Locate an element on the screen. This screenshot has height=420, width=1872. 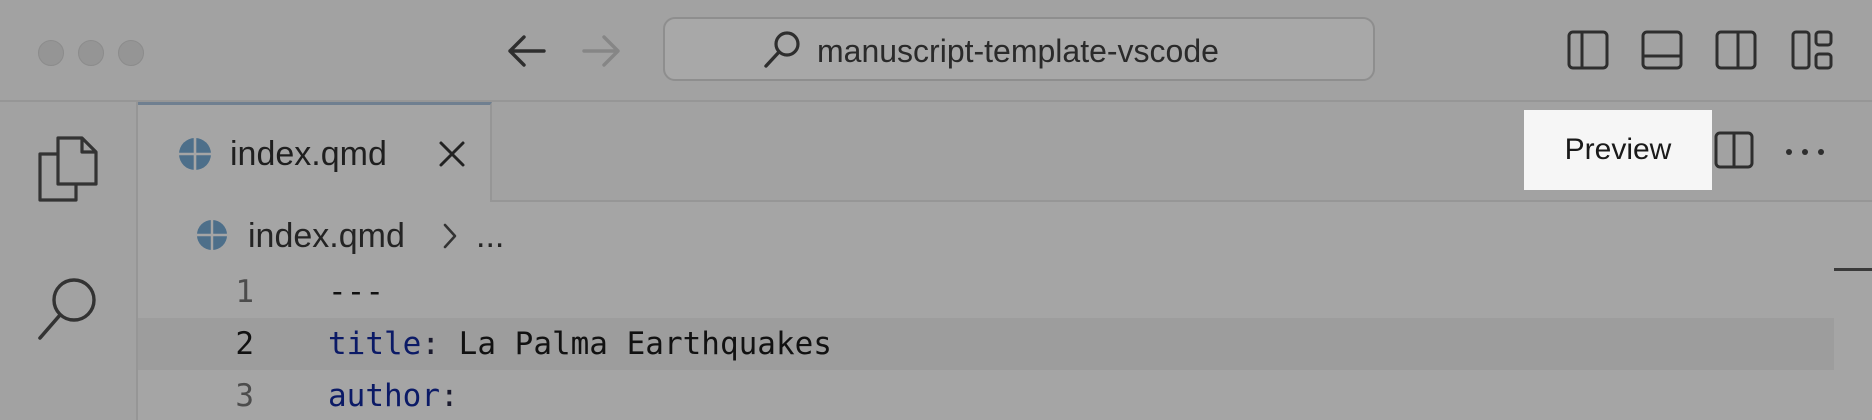
customize-layout-icon is located at coordinates (1812, 50).